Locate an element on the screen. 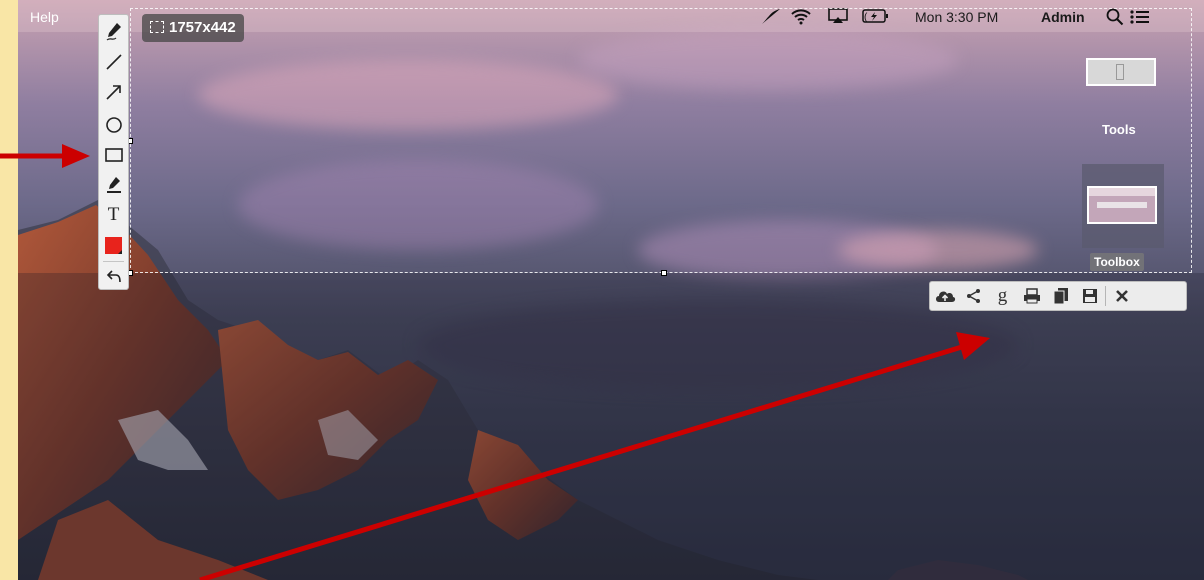  annotation-arrow-left is located at coordinates (45, 156).